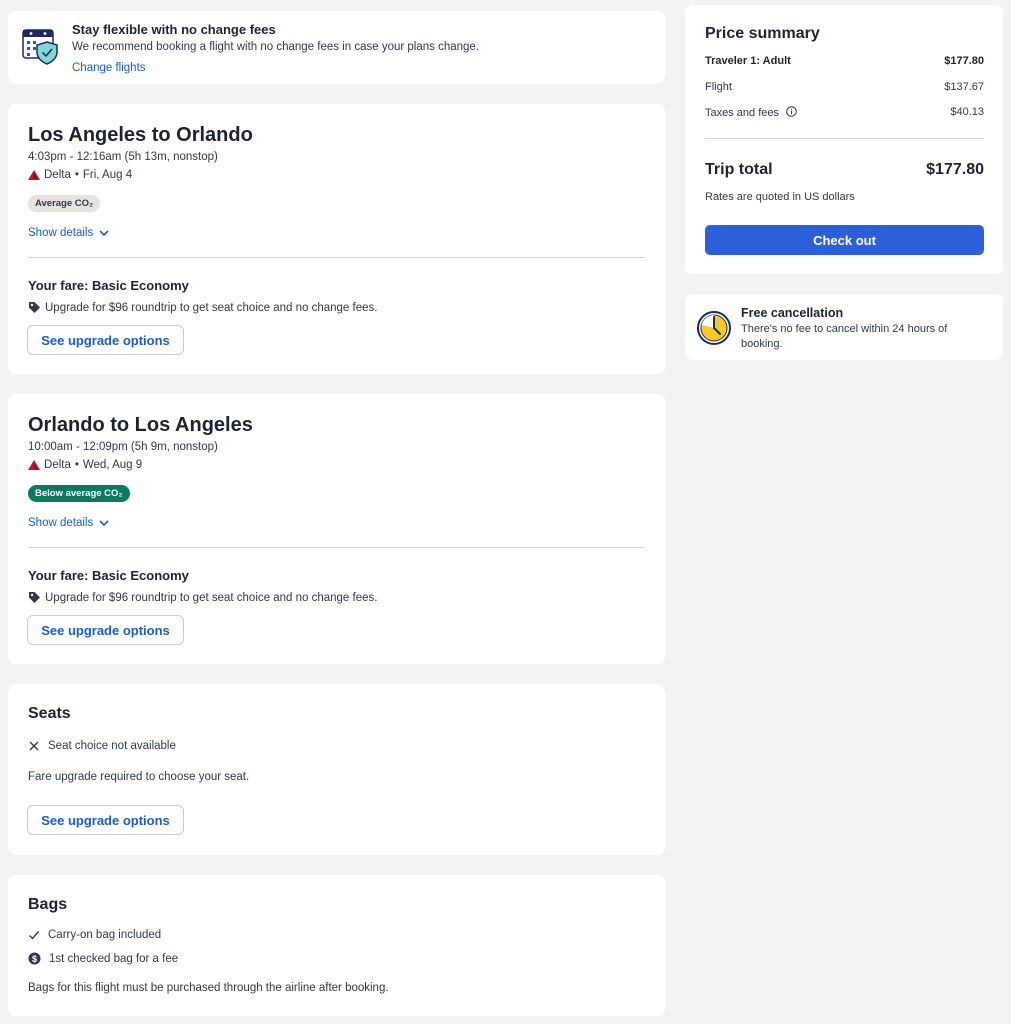  Describe the element at coordinates (844, 240) in the screenshot. I see `check-out-button: Check out` at that location.